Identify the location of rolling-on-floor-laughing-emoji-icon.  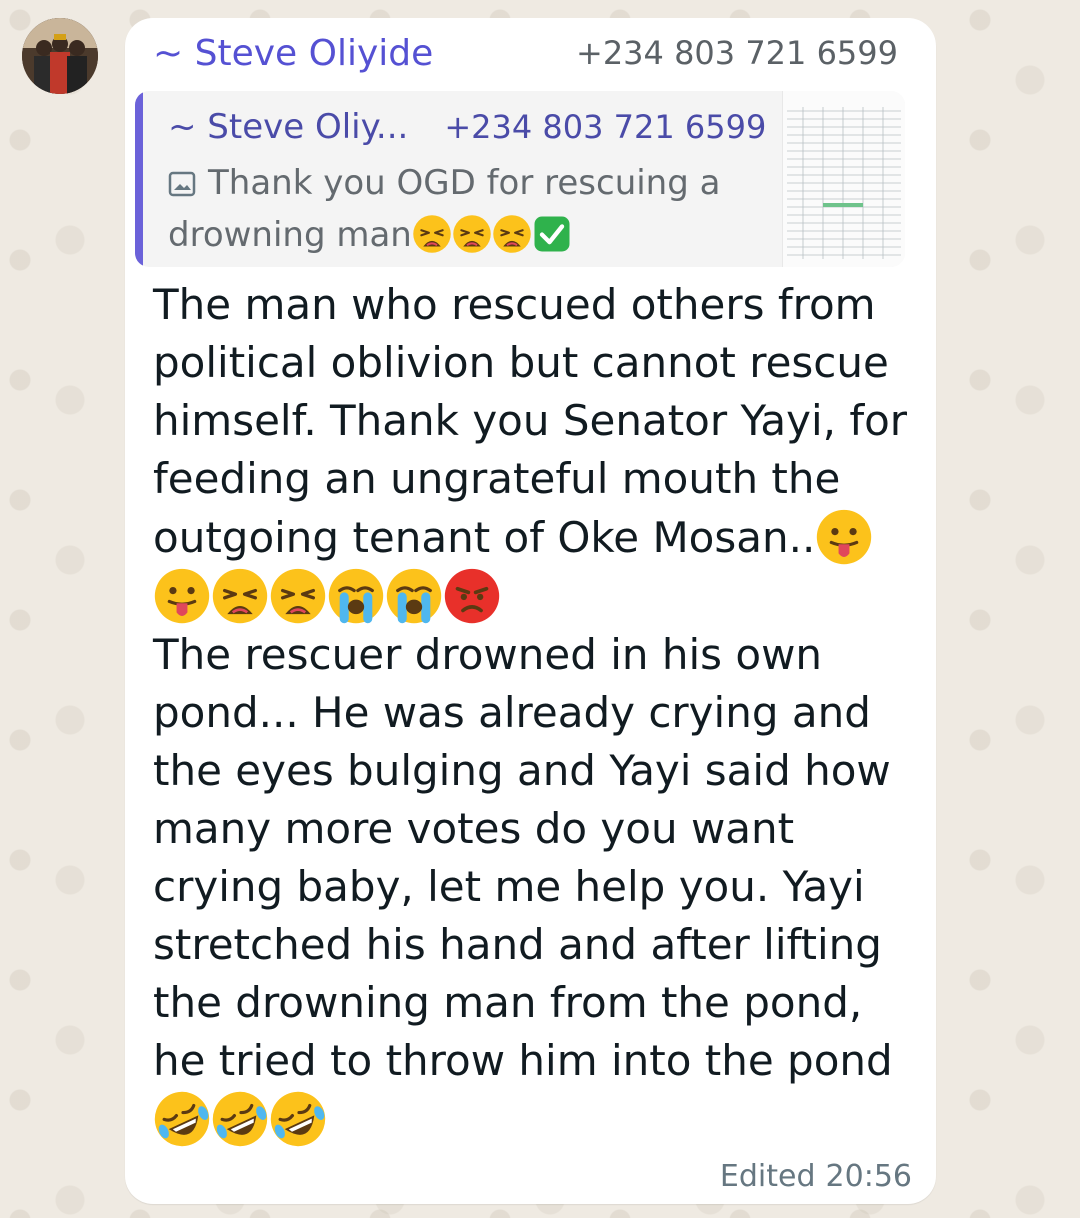
(298, 1119).